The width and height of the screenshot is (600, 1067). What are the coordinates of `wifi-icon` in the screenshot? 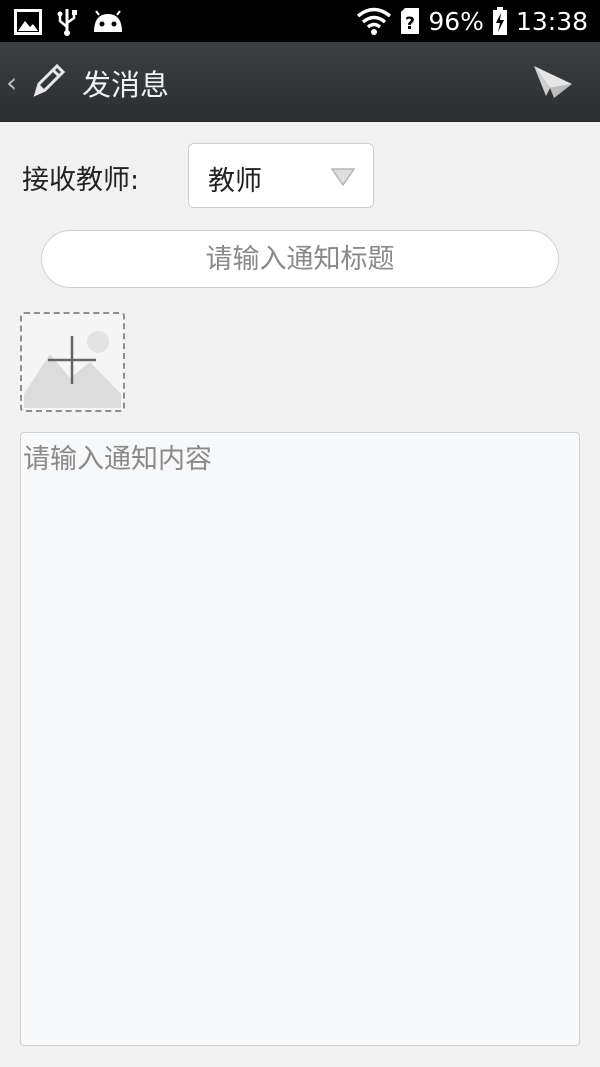 It's located at (374, 21).